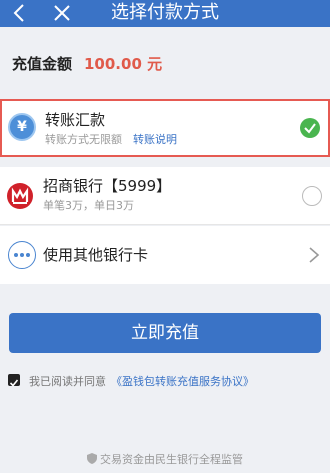 The height and width of the screenshot is (473, 330). I want to click on payment-option-other-card: 使用其他银行卡, so click(165, 255).